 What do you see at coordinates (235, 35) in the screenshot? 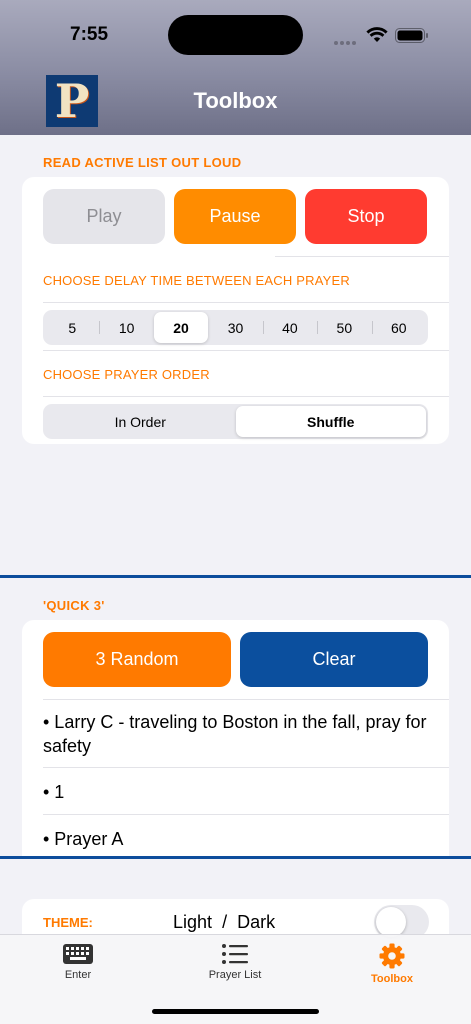
I see `dynamic-island` at bounding box center [235, 35].